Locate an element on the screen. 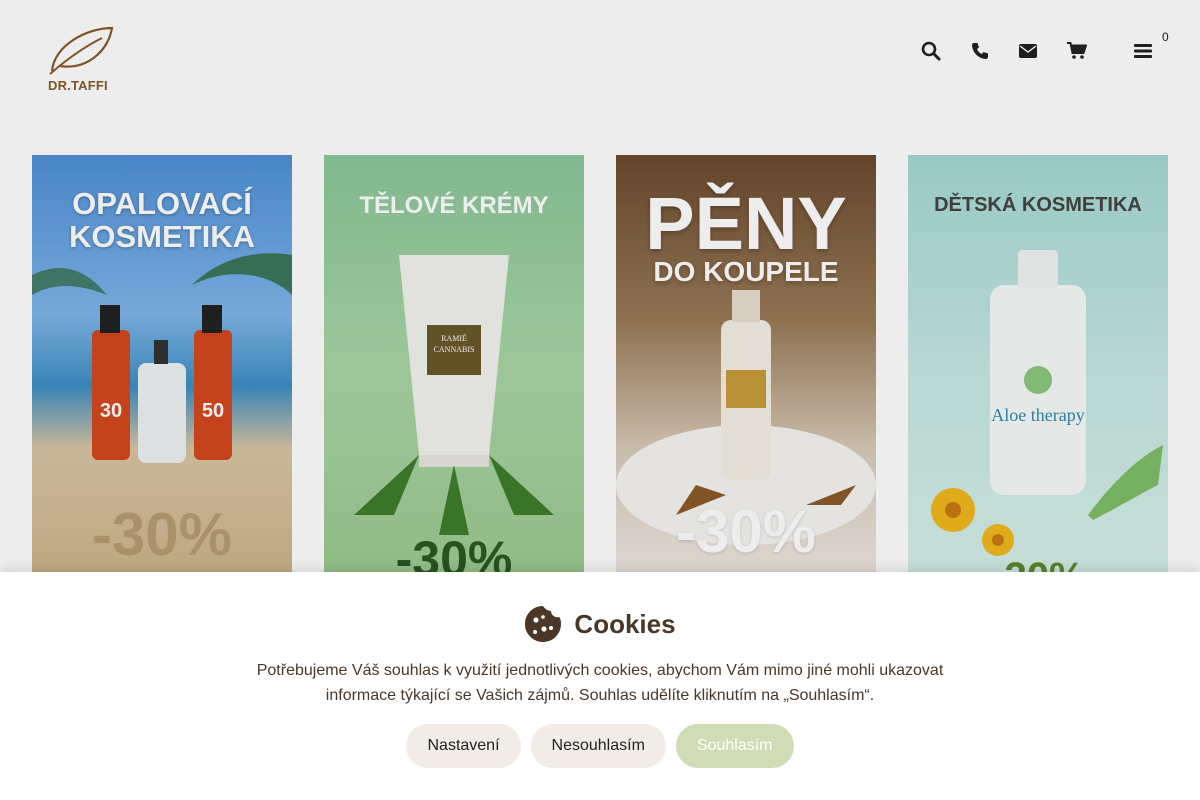  kids-cosmetics-illustration is located at coordinates (1047, 403).